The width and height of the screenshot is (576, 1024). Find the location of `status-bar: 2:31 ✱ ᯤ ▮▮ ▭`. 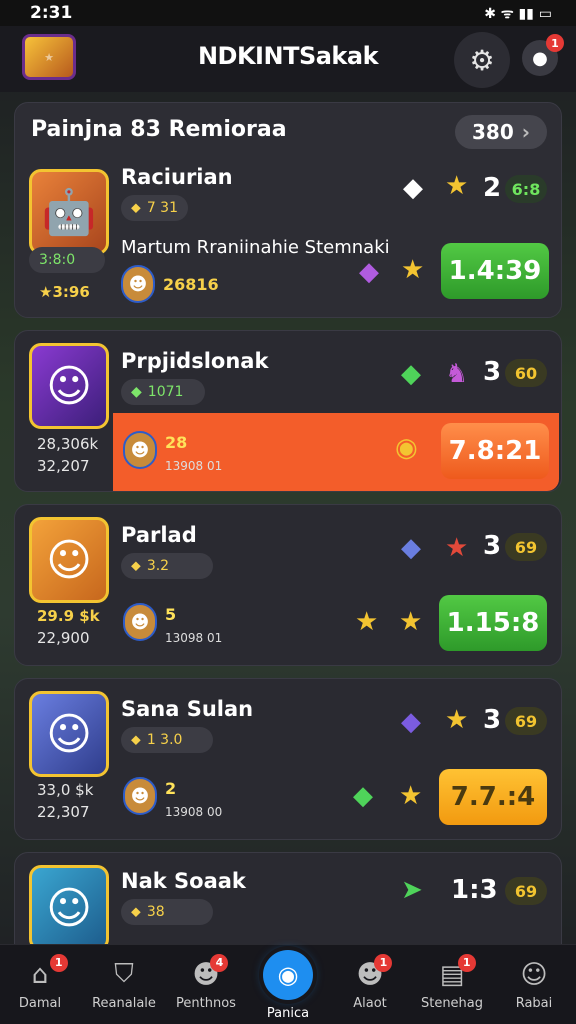

status-bar: 2:31 ✱ ᯤ ▮▮ ▭ is located at coordinates (288, 13).